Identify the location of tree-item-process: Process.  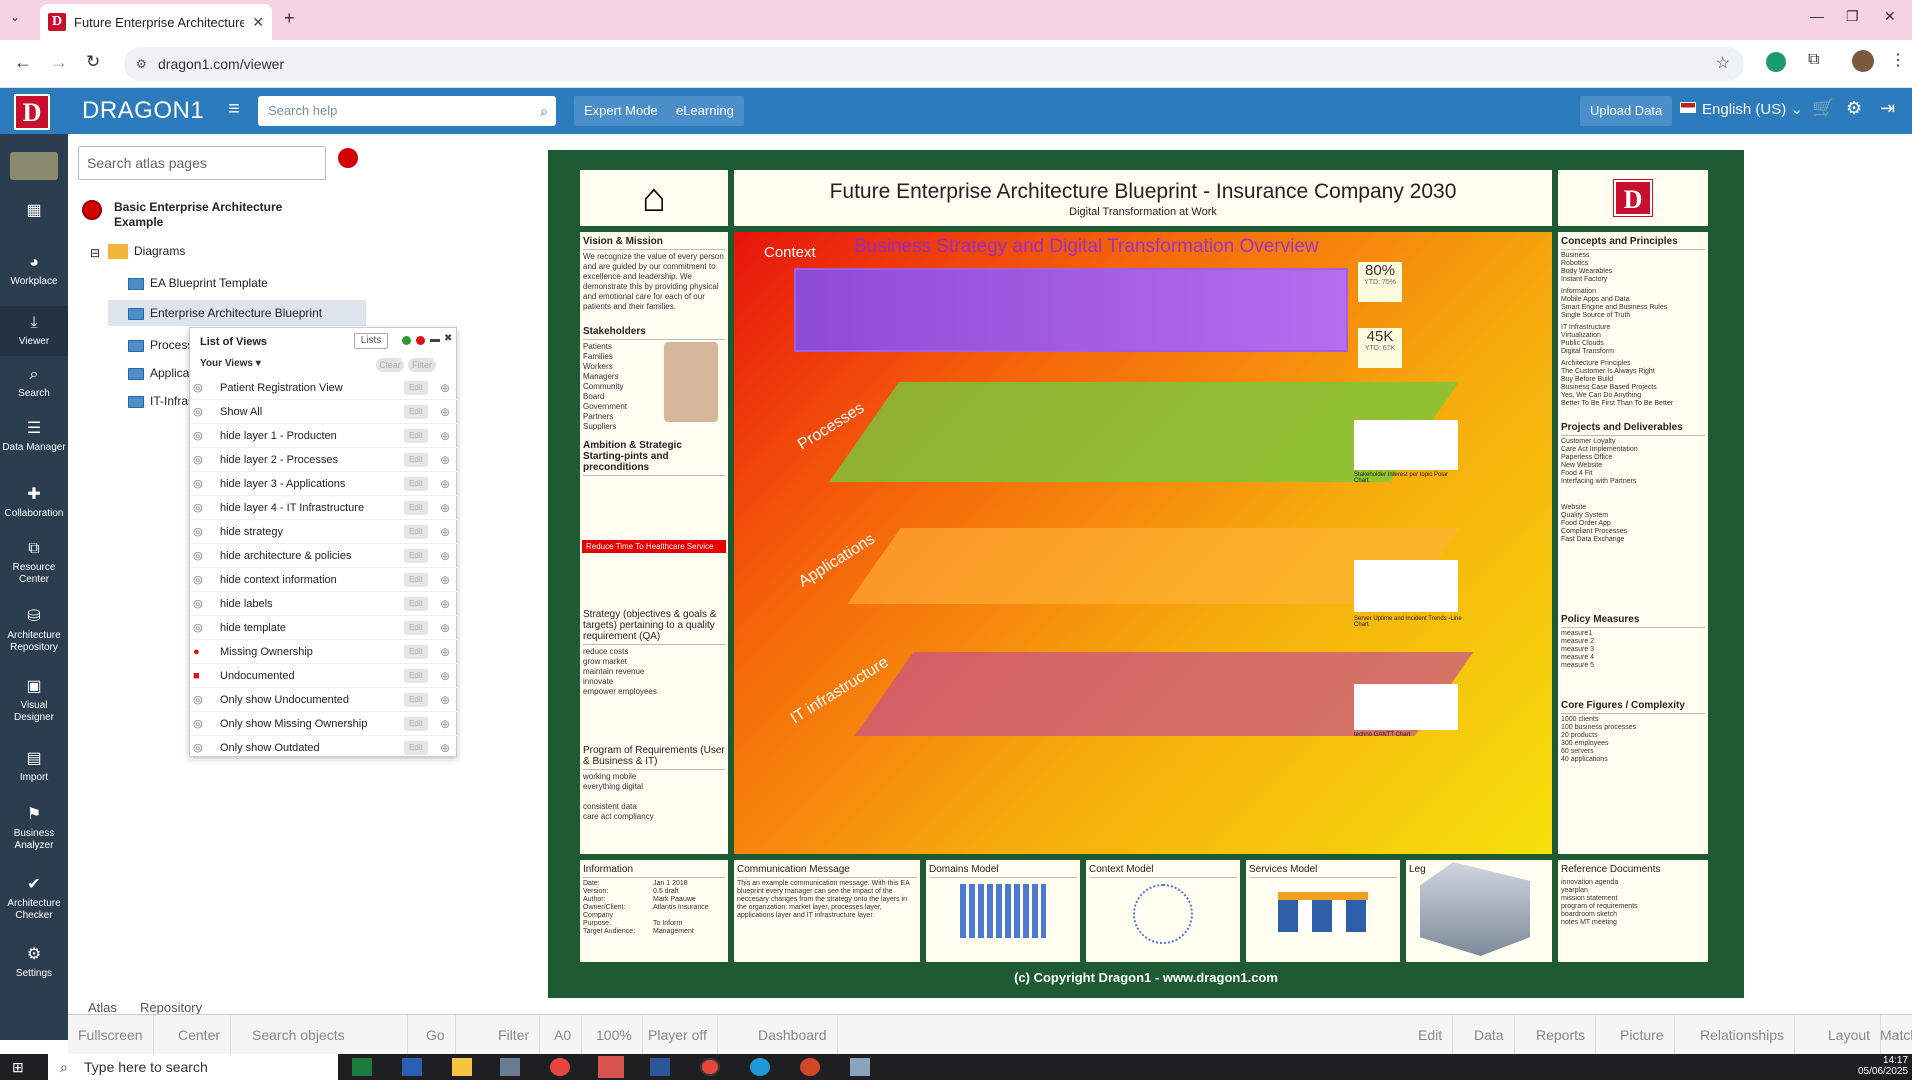
(160, 345).